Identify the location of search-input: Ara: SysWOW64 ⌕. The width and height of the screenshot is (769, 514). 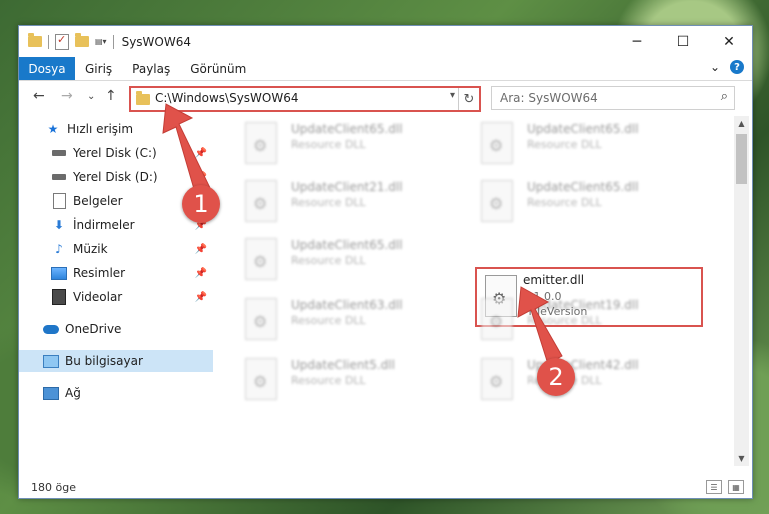
(613, 98).